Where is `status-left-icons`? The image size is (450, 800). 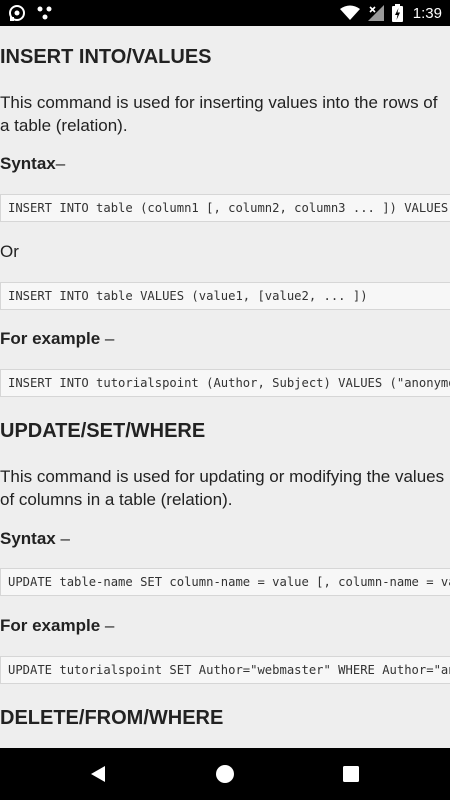 status-left-icons is located at coordinates (31, 13).